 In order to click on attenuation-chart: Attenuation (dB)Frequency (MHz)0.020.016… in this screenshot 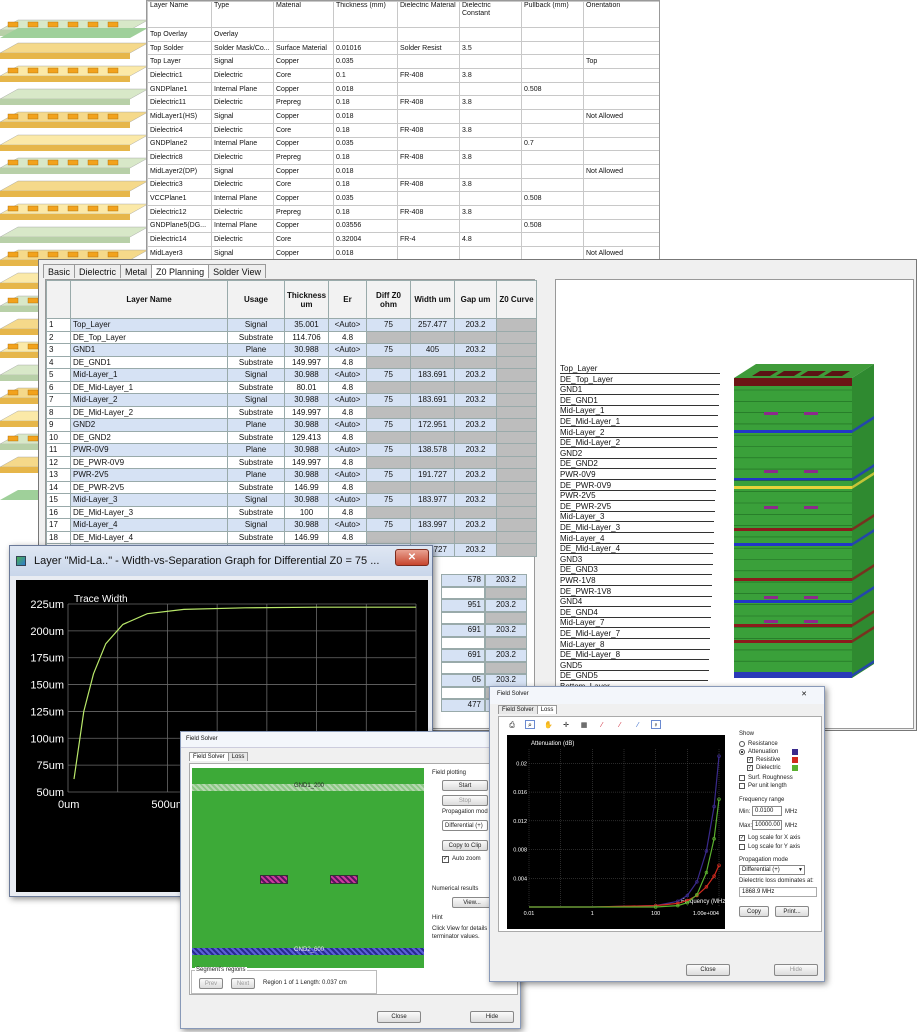, I will do `click(616, 832)`.